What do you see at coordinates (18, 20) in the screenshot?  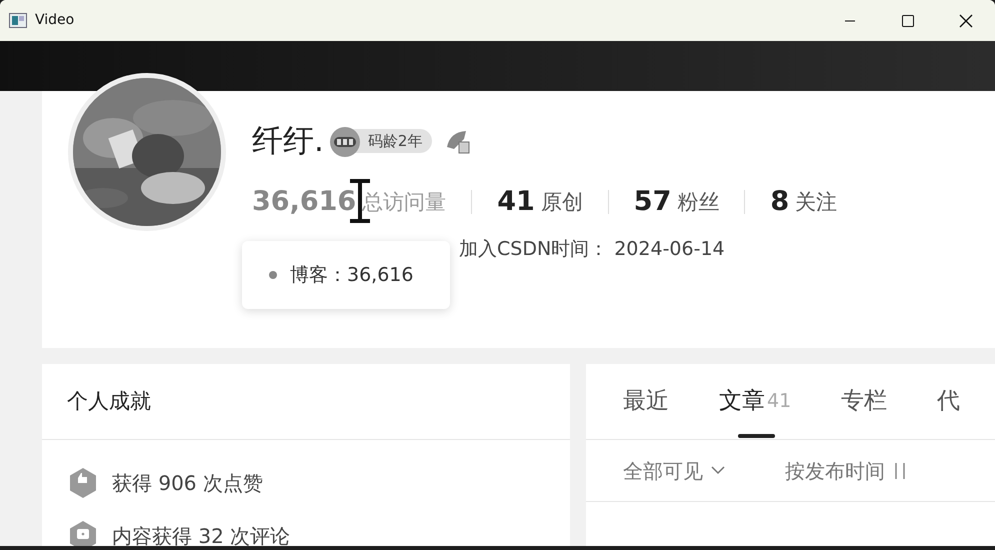 I see `app-icon` at bounding box center [18, 20].